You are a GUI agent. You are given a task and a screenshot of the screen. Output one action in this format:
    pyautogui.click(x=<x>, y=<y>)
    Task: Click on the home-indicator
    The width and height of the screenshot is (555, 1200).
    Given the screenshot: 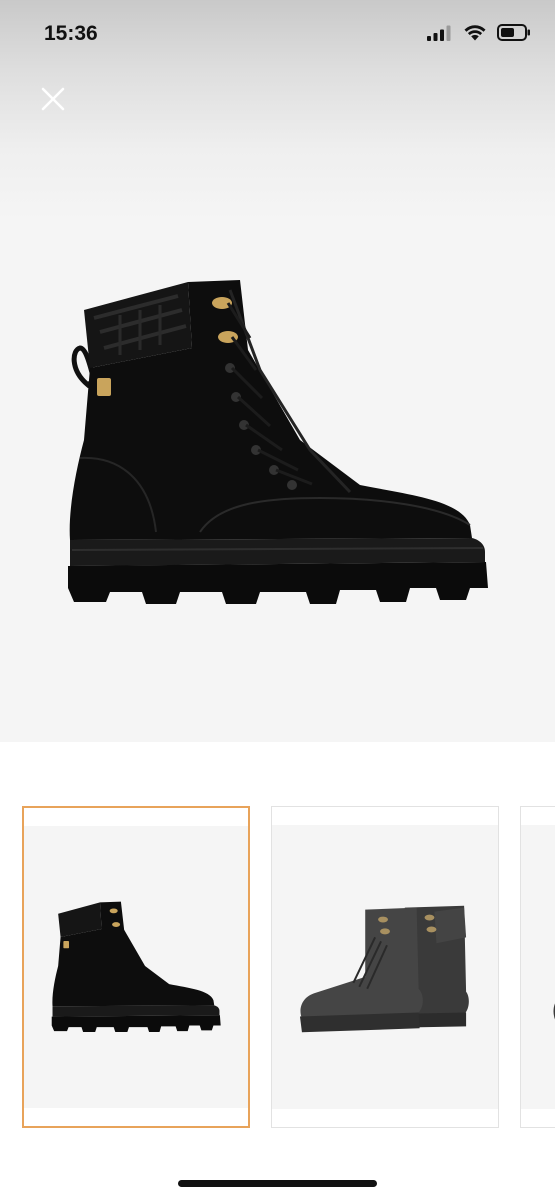 What is the action you would take?
    pyautogui.click(x=277, y=1183)
    